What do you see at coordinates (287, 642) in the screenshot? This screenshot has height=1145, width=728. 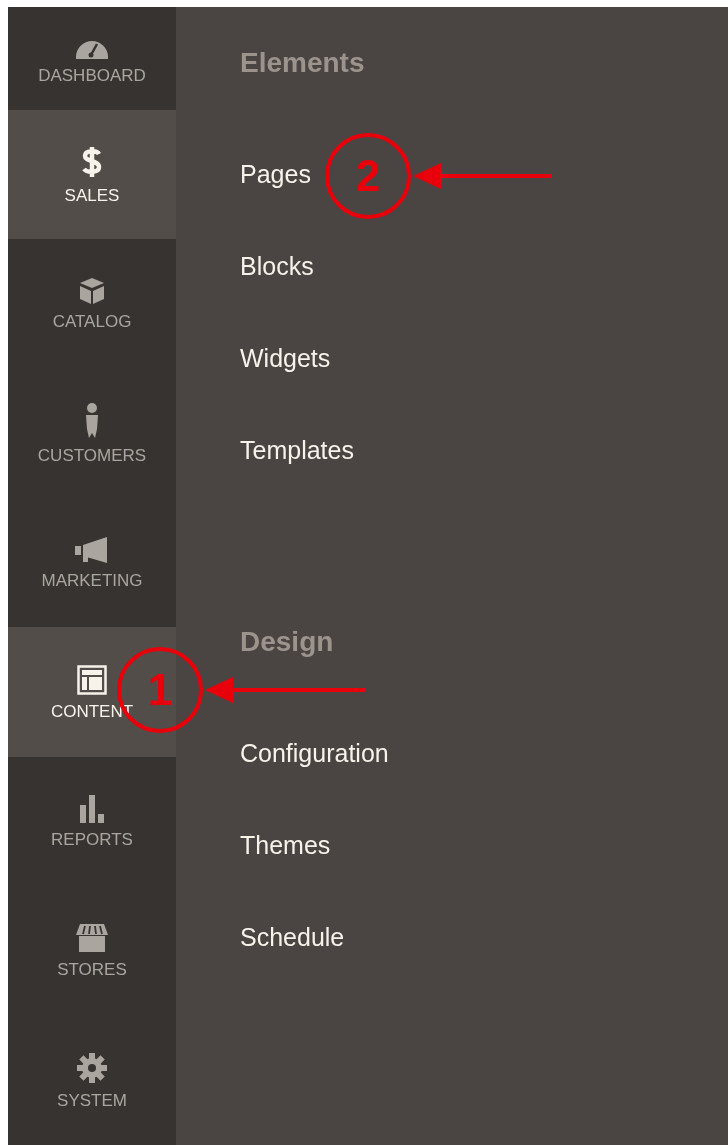 I see `section-heading: Design` at bounding box center [287, 642].